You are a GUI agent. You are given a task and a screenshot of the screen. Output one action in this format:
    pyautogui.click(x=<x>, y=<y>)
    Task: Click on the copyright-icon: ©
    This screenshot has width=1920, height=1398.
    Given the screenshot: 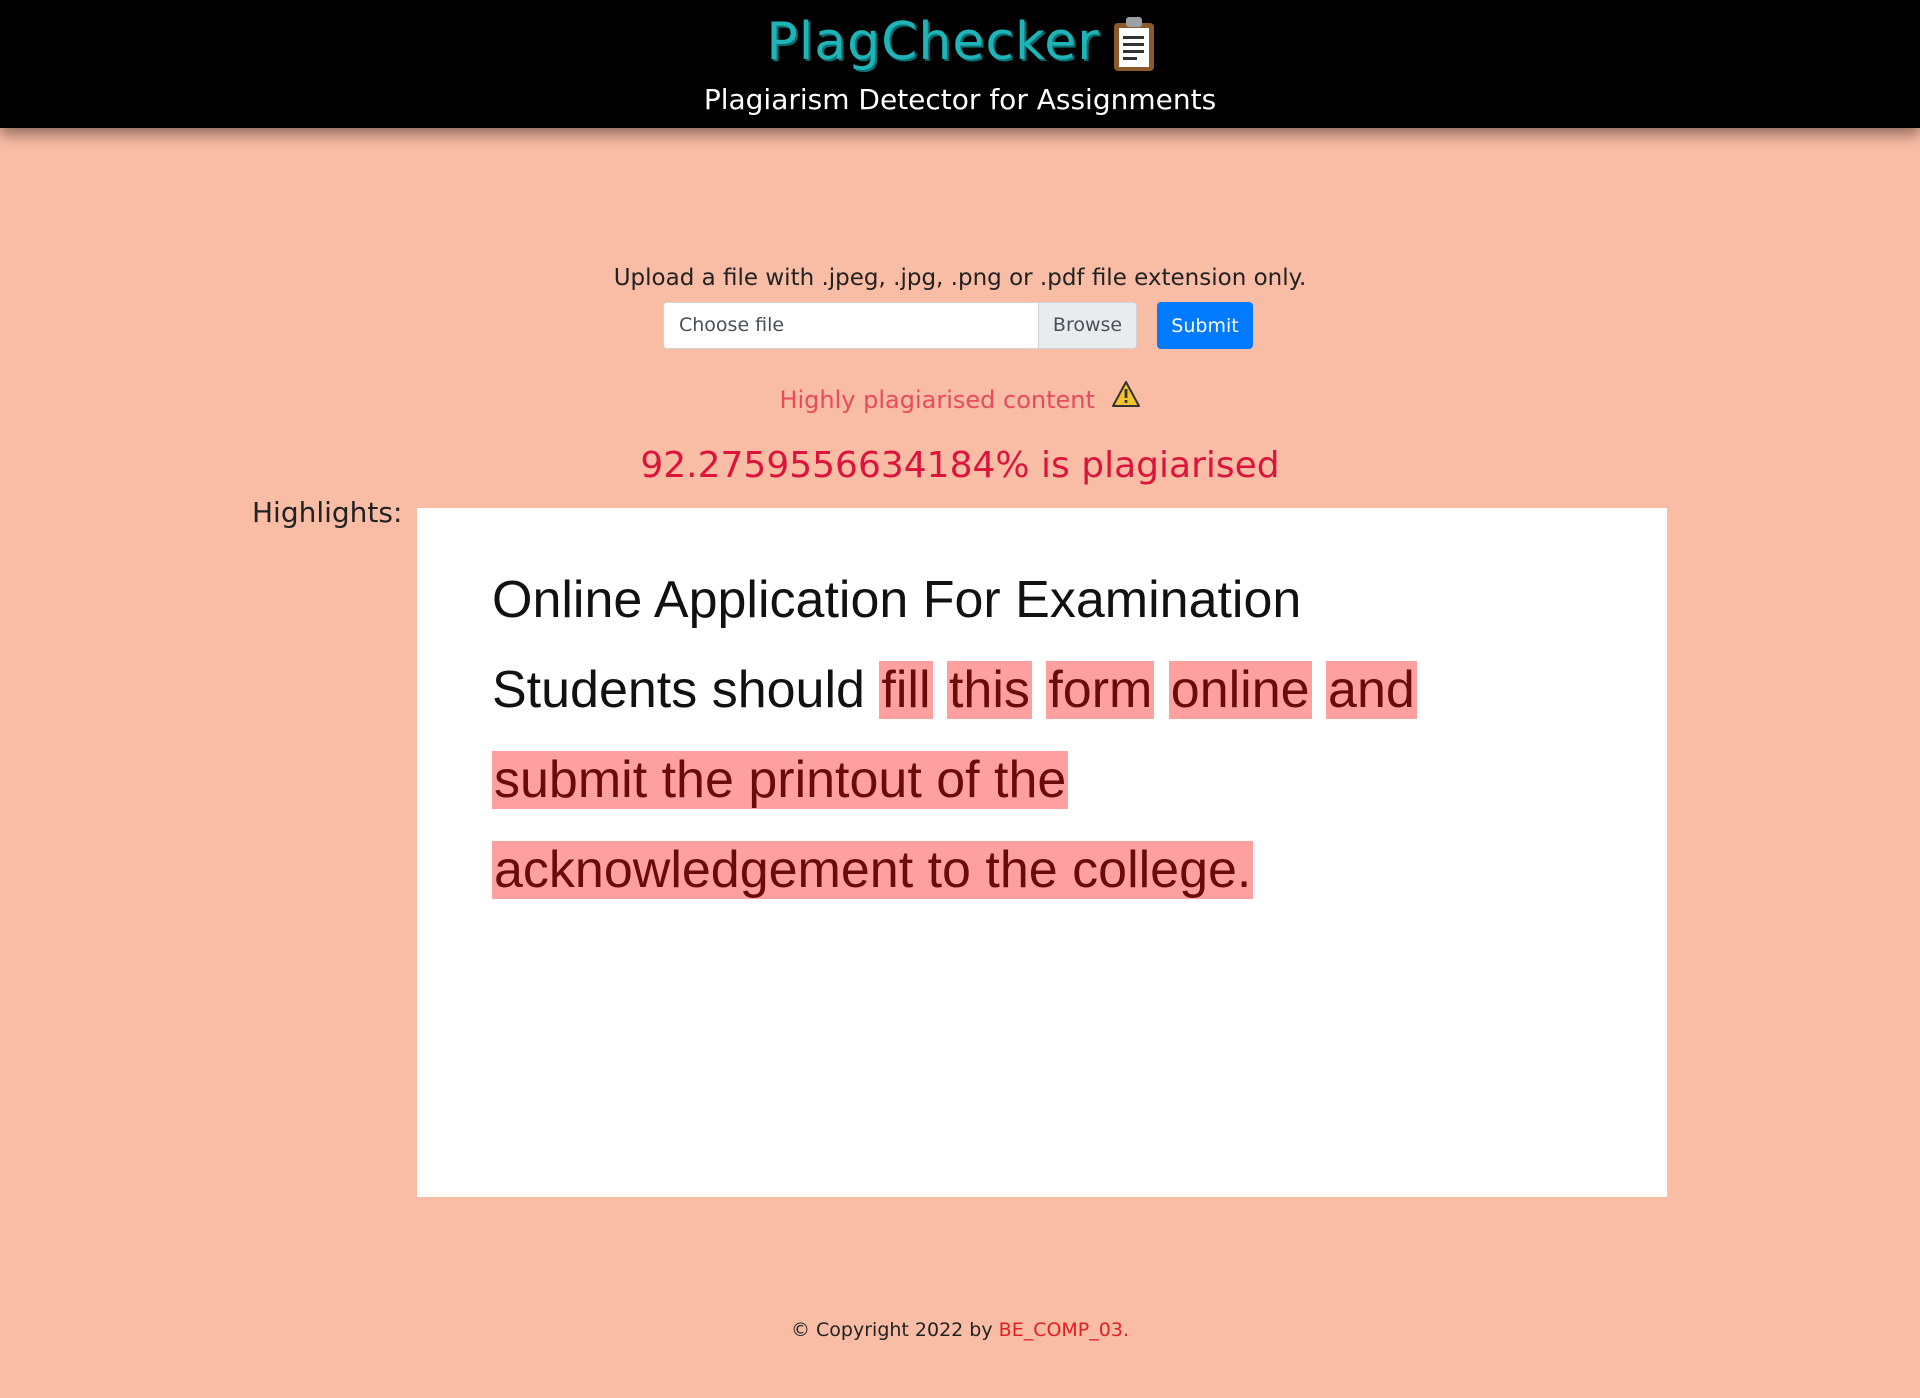 What is the action you would take?
    pyautogui.click(x=800, y=1330)
    